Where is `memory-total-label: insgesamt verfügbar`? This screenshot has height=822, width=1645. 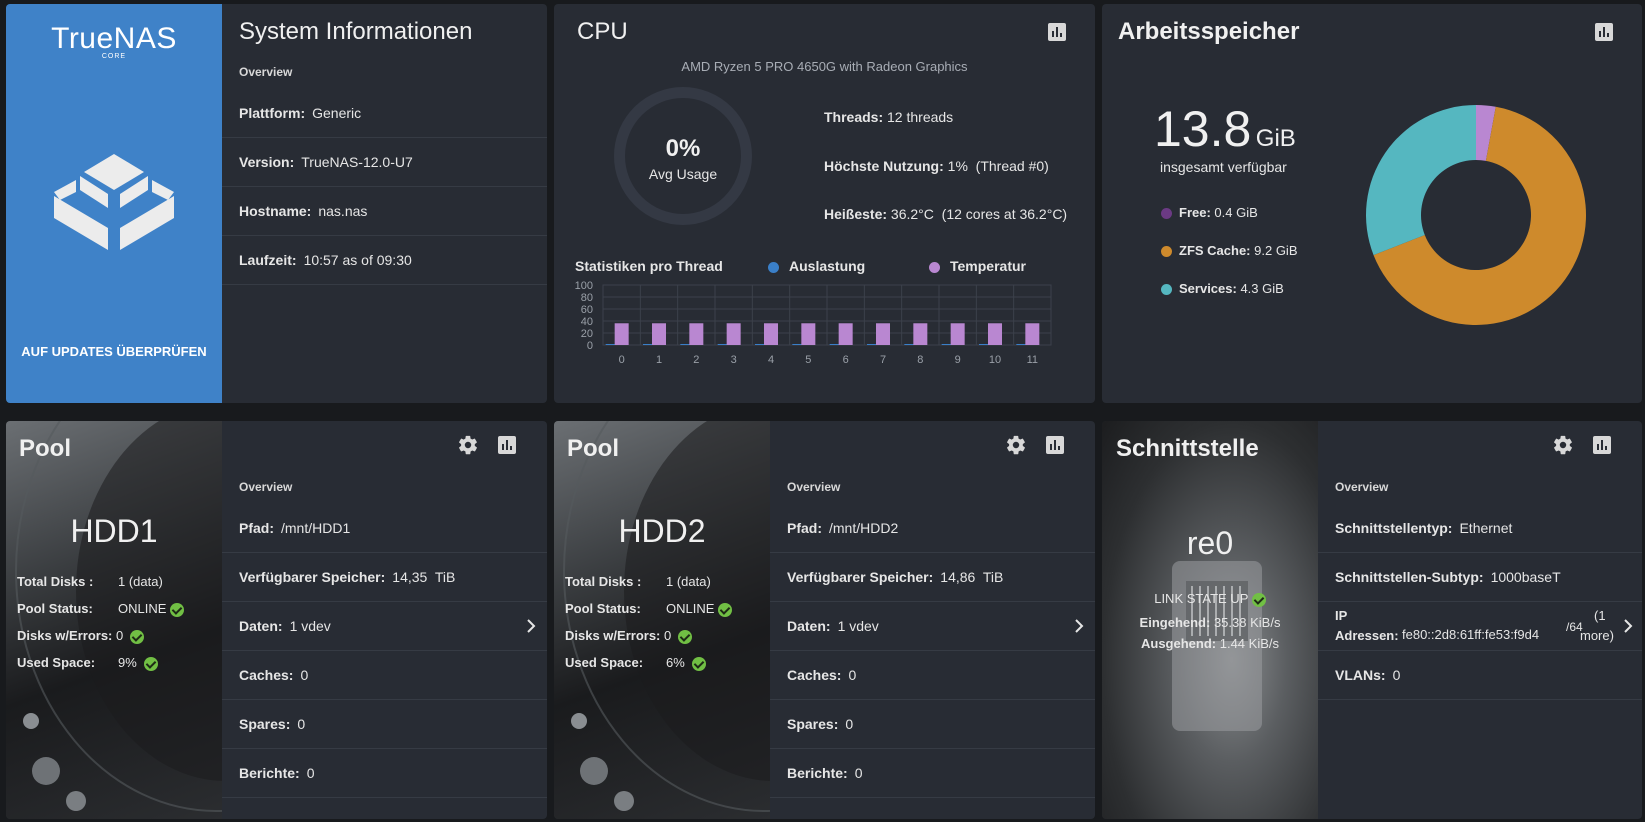
memory-total-label: insgesamt verfügbar is located at coordinates (1223, 167).